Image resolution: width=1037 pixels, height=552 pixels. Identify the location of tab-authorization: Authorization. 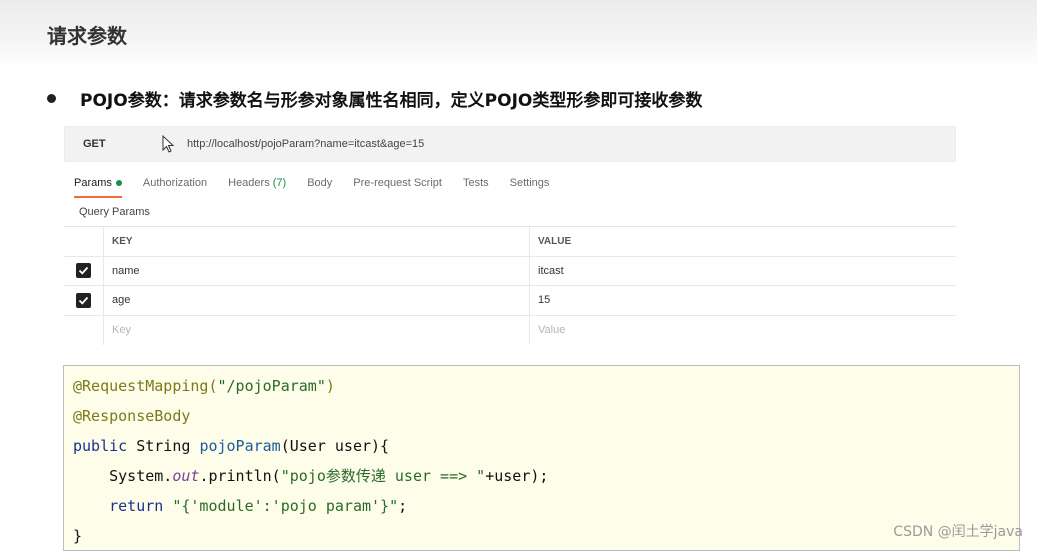
(175, 186).